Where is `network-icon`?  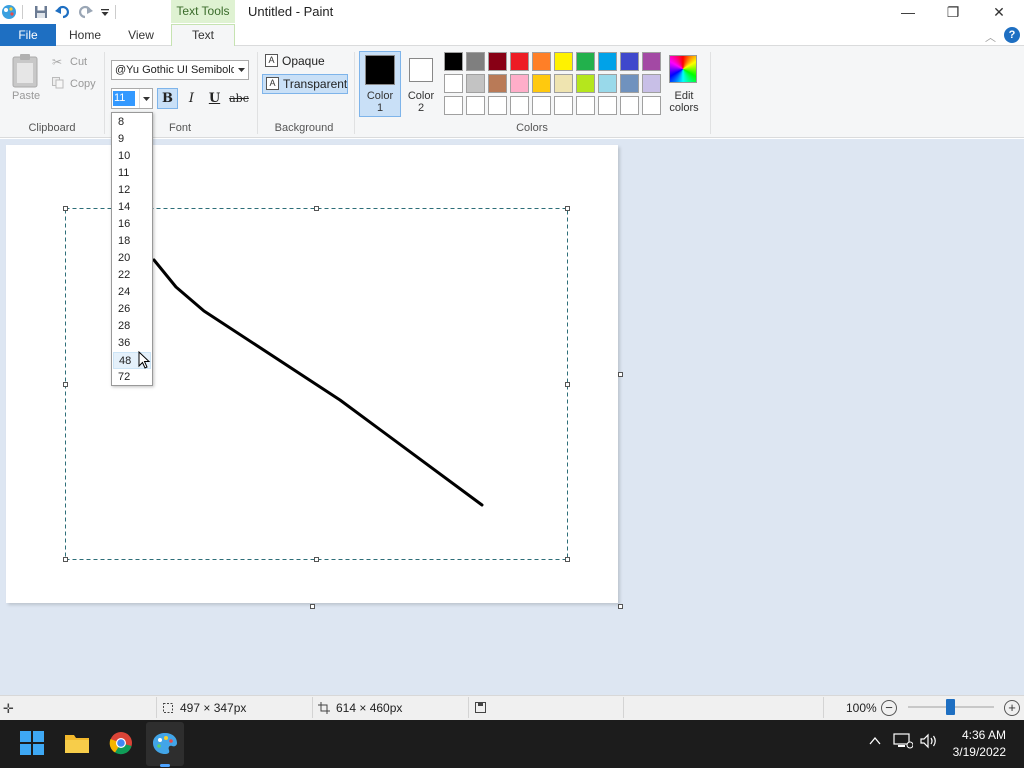
network-icon is located at coordinates (903, 741).